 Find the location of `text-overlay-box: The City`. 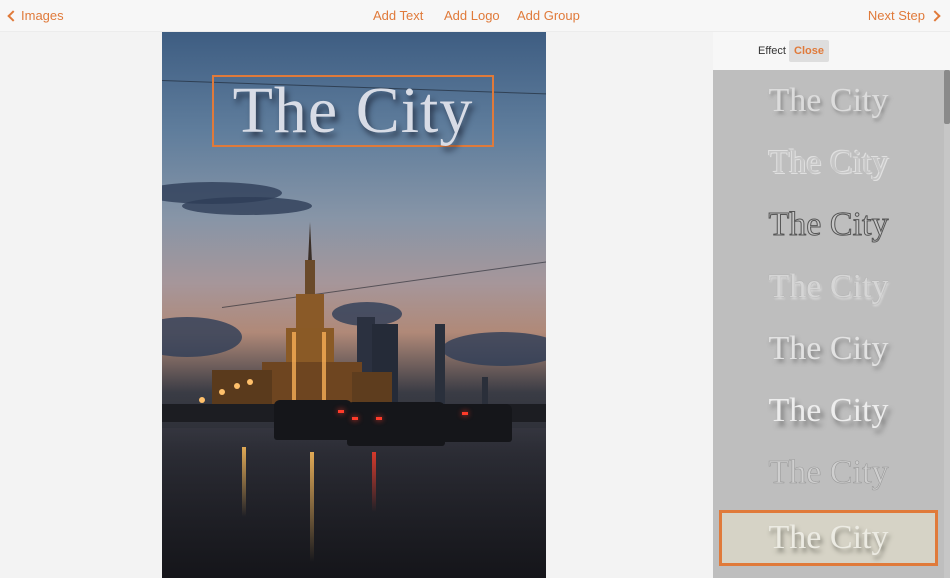

text-overlay-box: The City is located at coordinates (353, 111).